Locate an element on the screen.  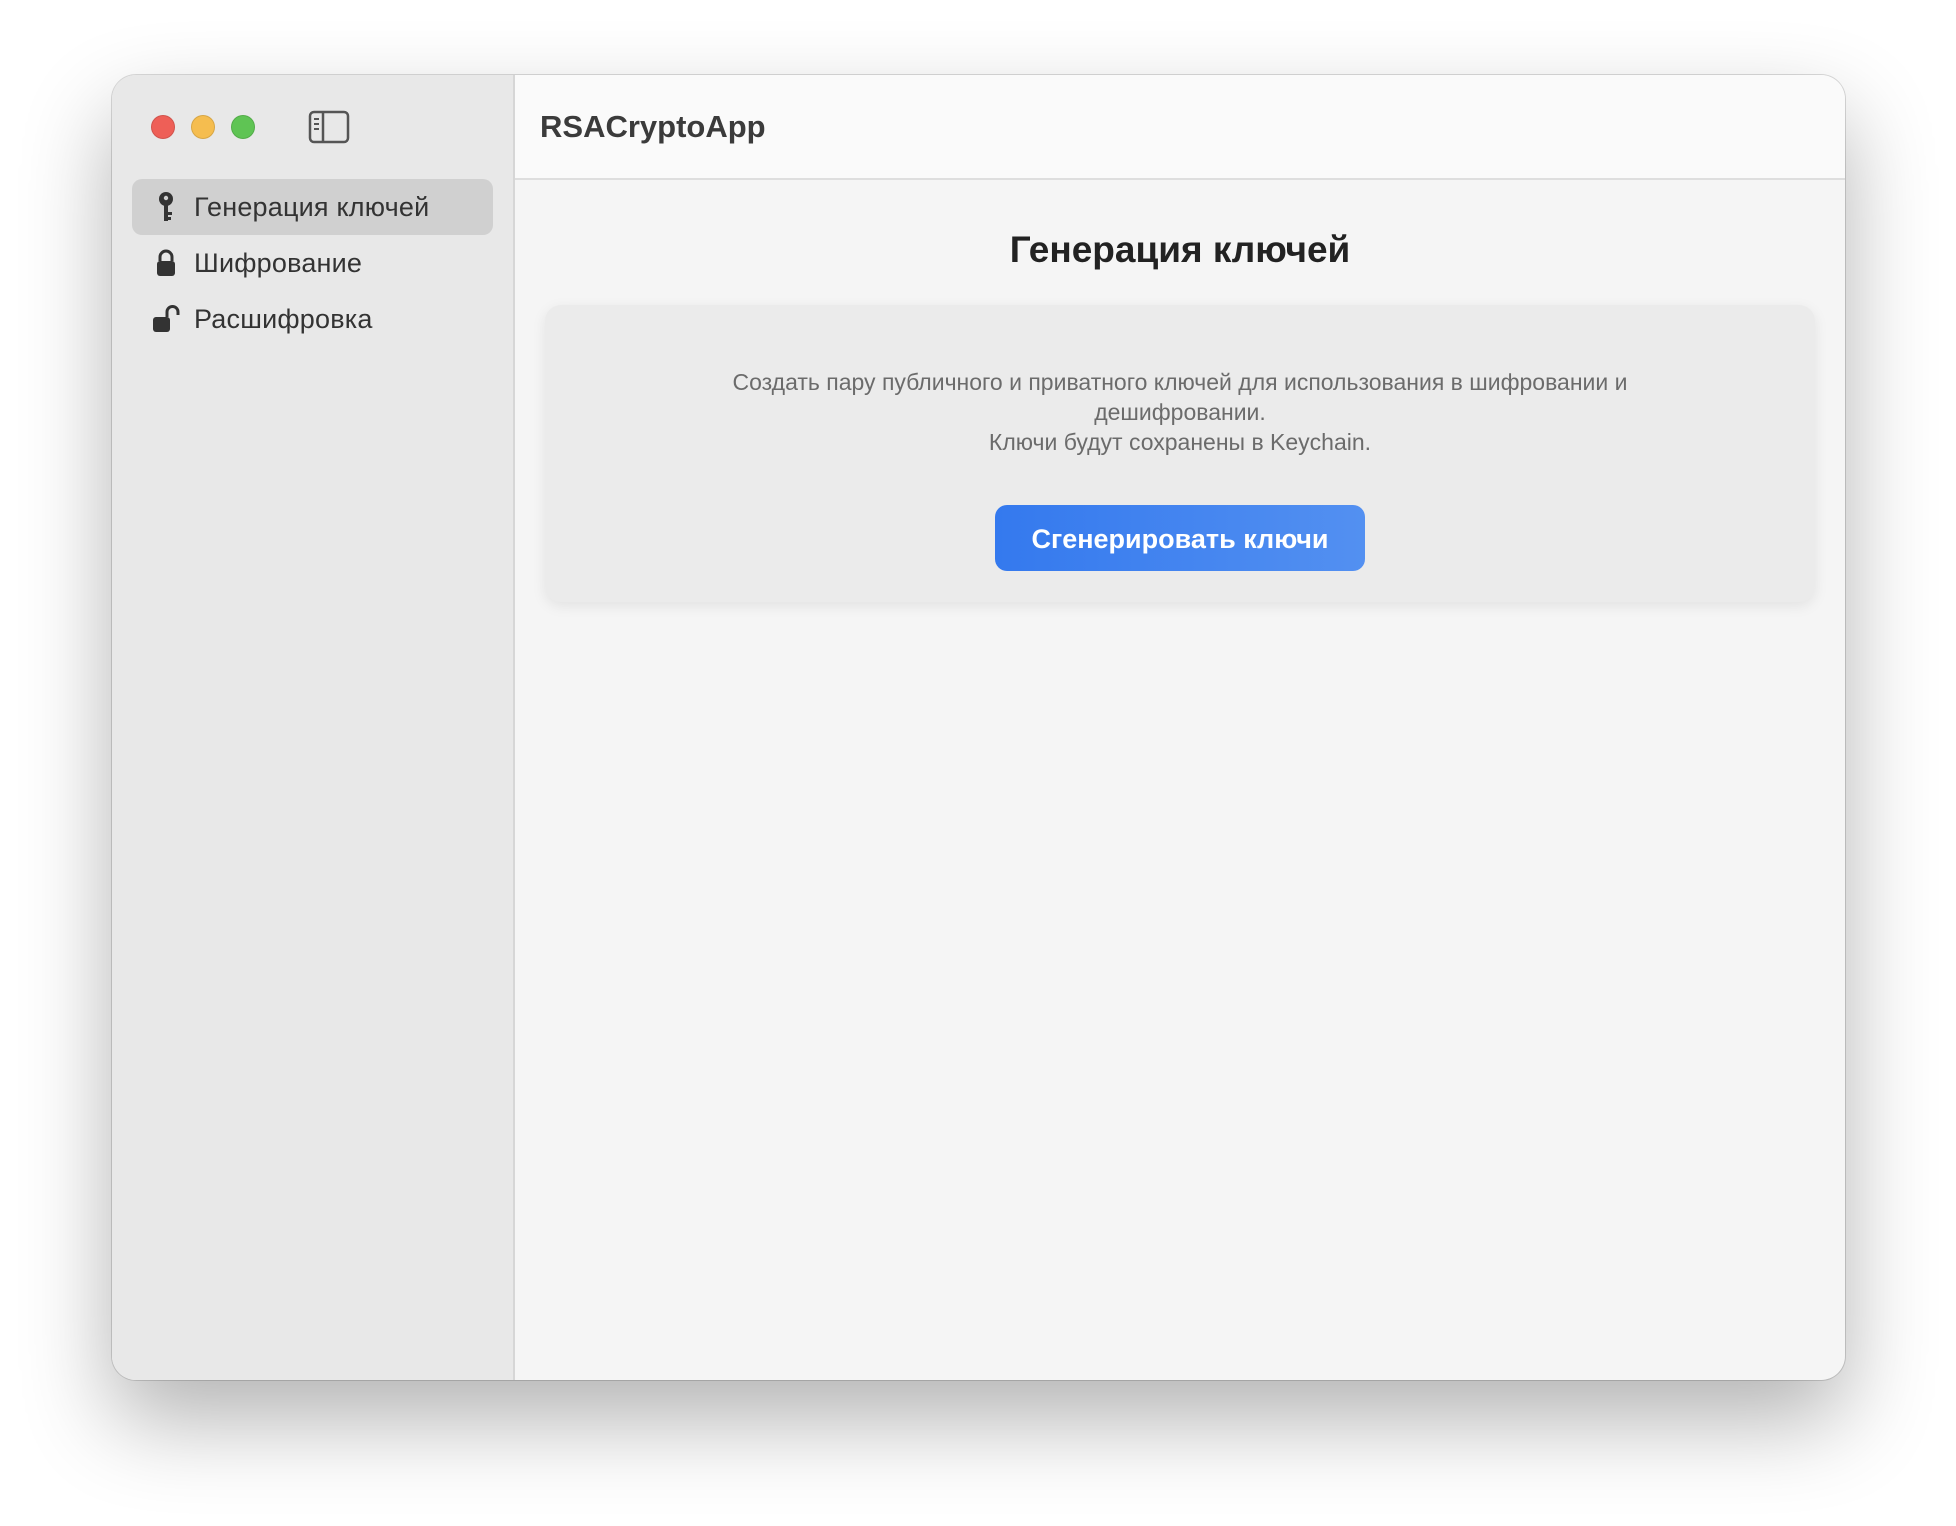
toolbar: RSACryptoApp is located at coordinates (1180, 127).